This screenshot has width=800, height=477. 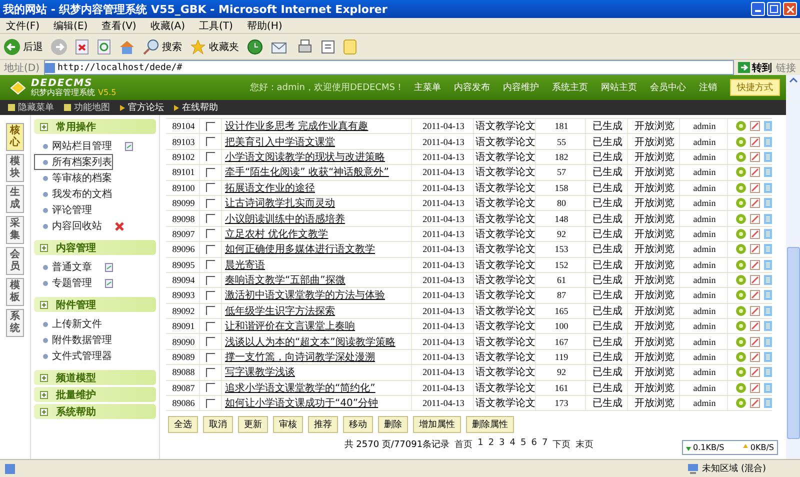 What do you see at coordinates (490, 425) in the screenshot?
I see `action-button: 删除属性` at bounding box center [490, 425].